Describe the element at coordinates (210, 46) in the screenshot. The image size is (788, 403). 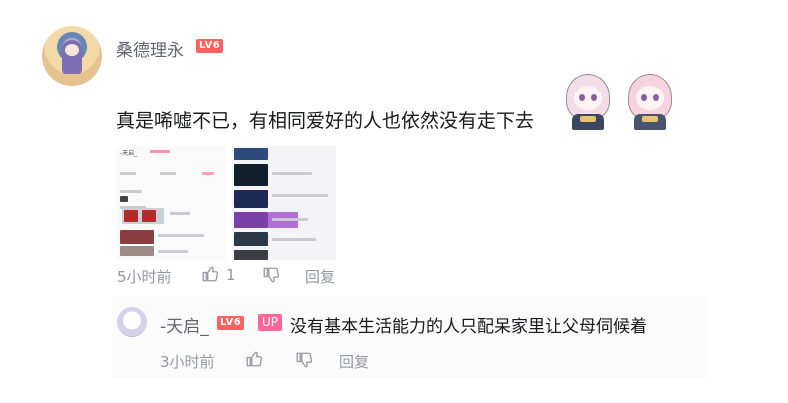
I see `level-badge: LV6` at that location.